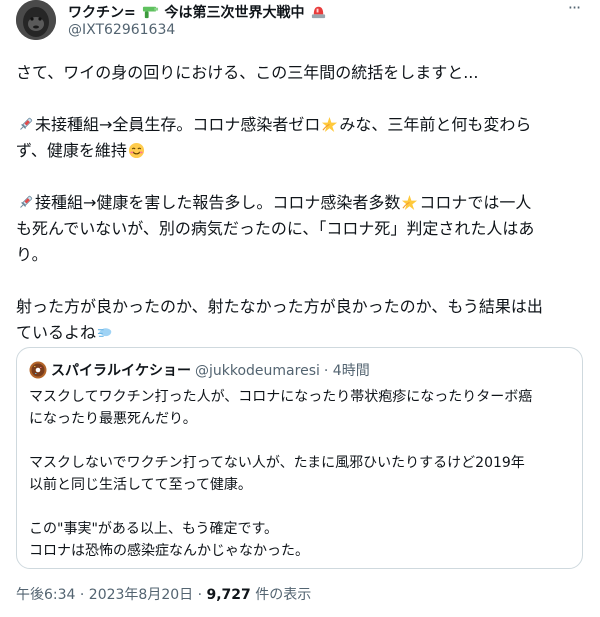 Image resolution: width=600 pixels, height=617 pixels. I want to click on view-label: 件の表示, so click(281, 595).